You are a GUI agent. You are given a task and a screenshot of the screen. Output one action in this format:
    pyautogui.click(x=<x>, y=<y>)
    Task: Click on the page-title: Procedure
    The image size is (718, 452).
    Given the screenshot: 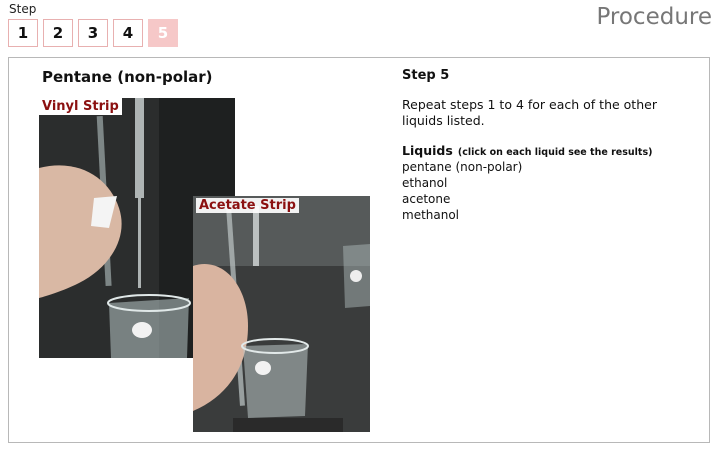 What is the action you would take?
    pyautogui.click(x=654, y=17)
    